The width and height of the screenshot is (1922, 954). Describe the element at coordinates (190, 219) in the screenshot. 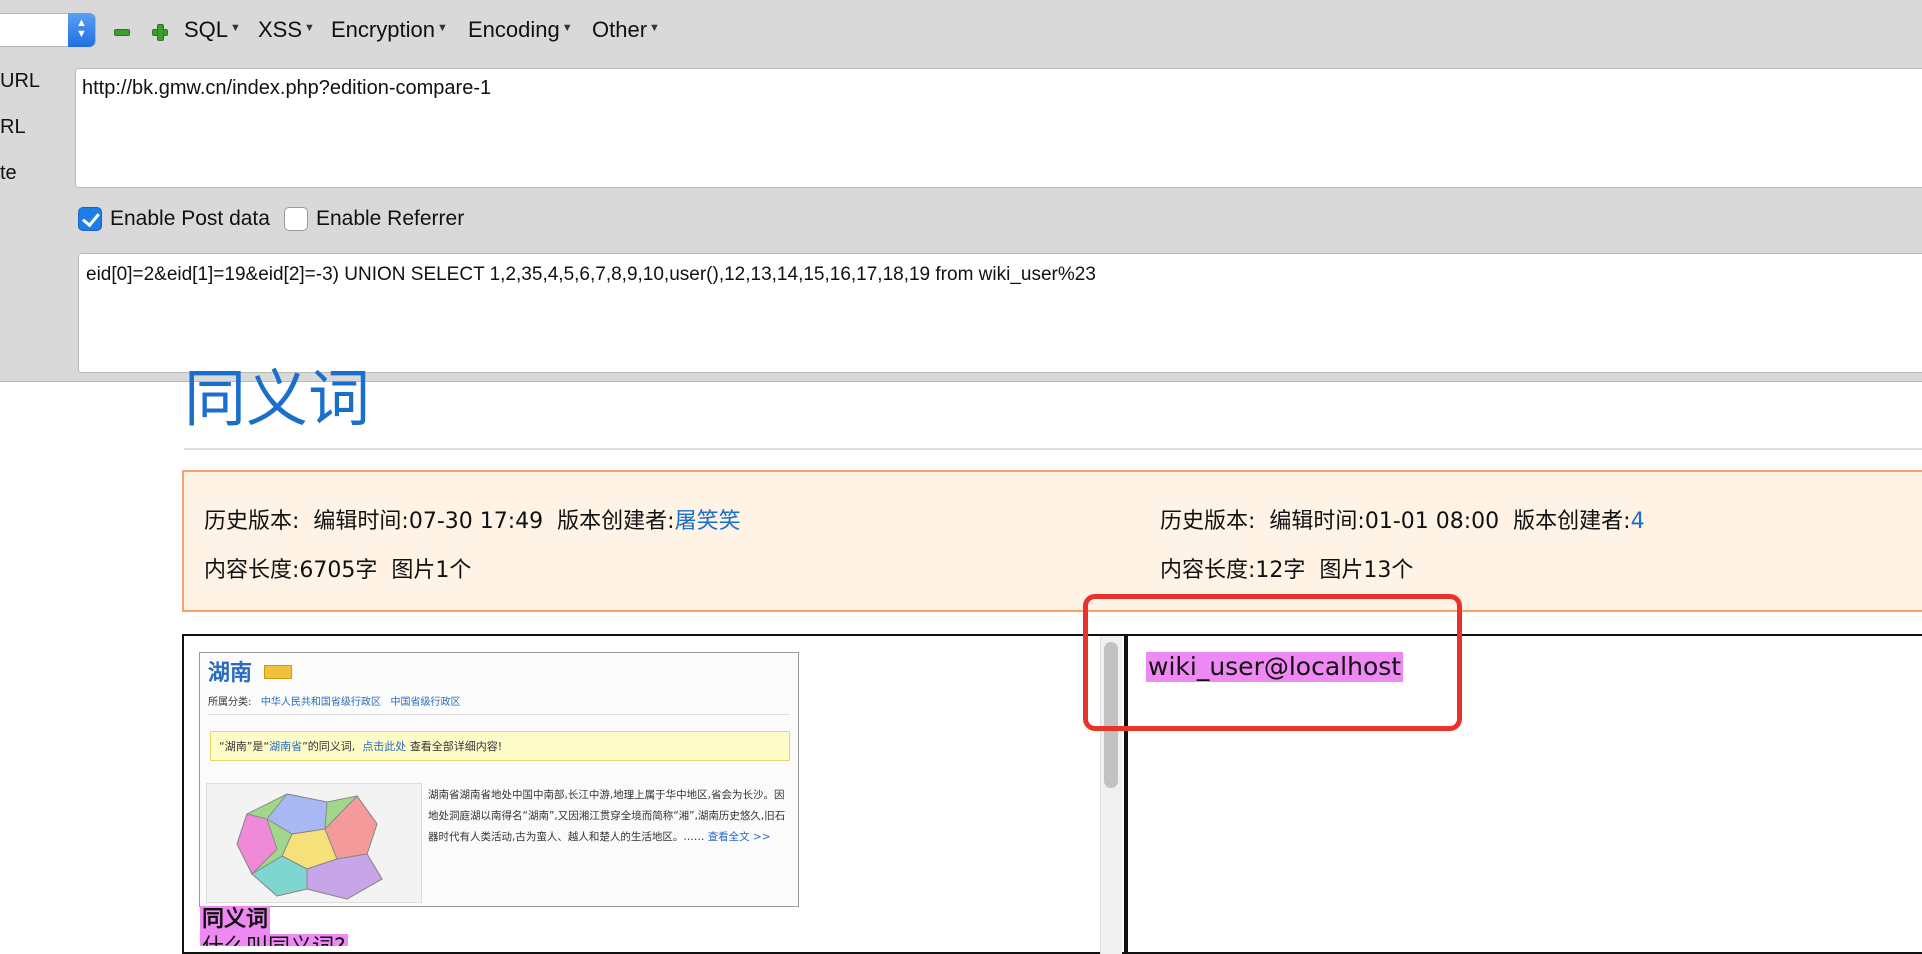

I see `enable-post-label: Enable Post data` at that location.